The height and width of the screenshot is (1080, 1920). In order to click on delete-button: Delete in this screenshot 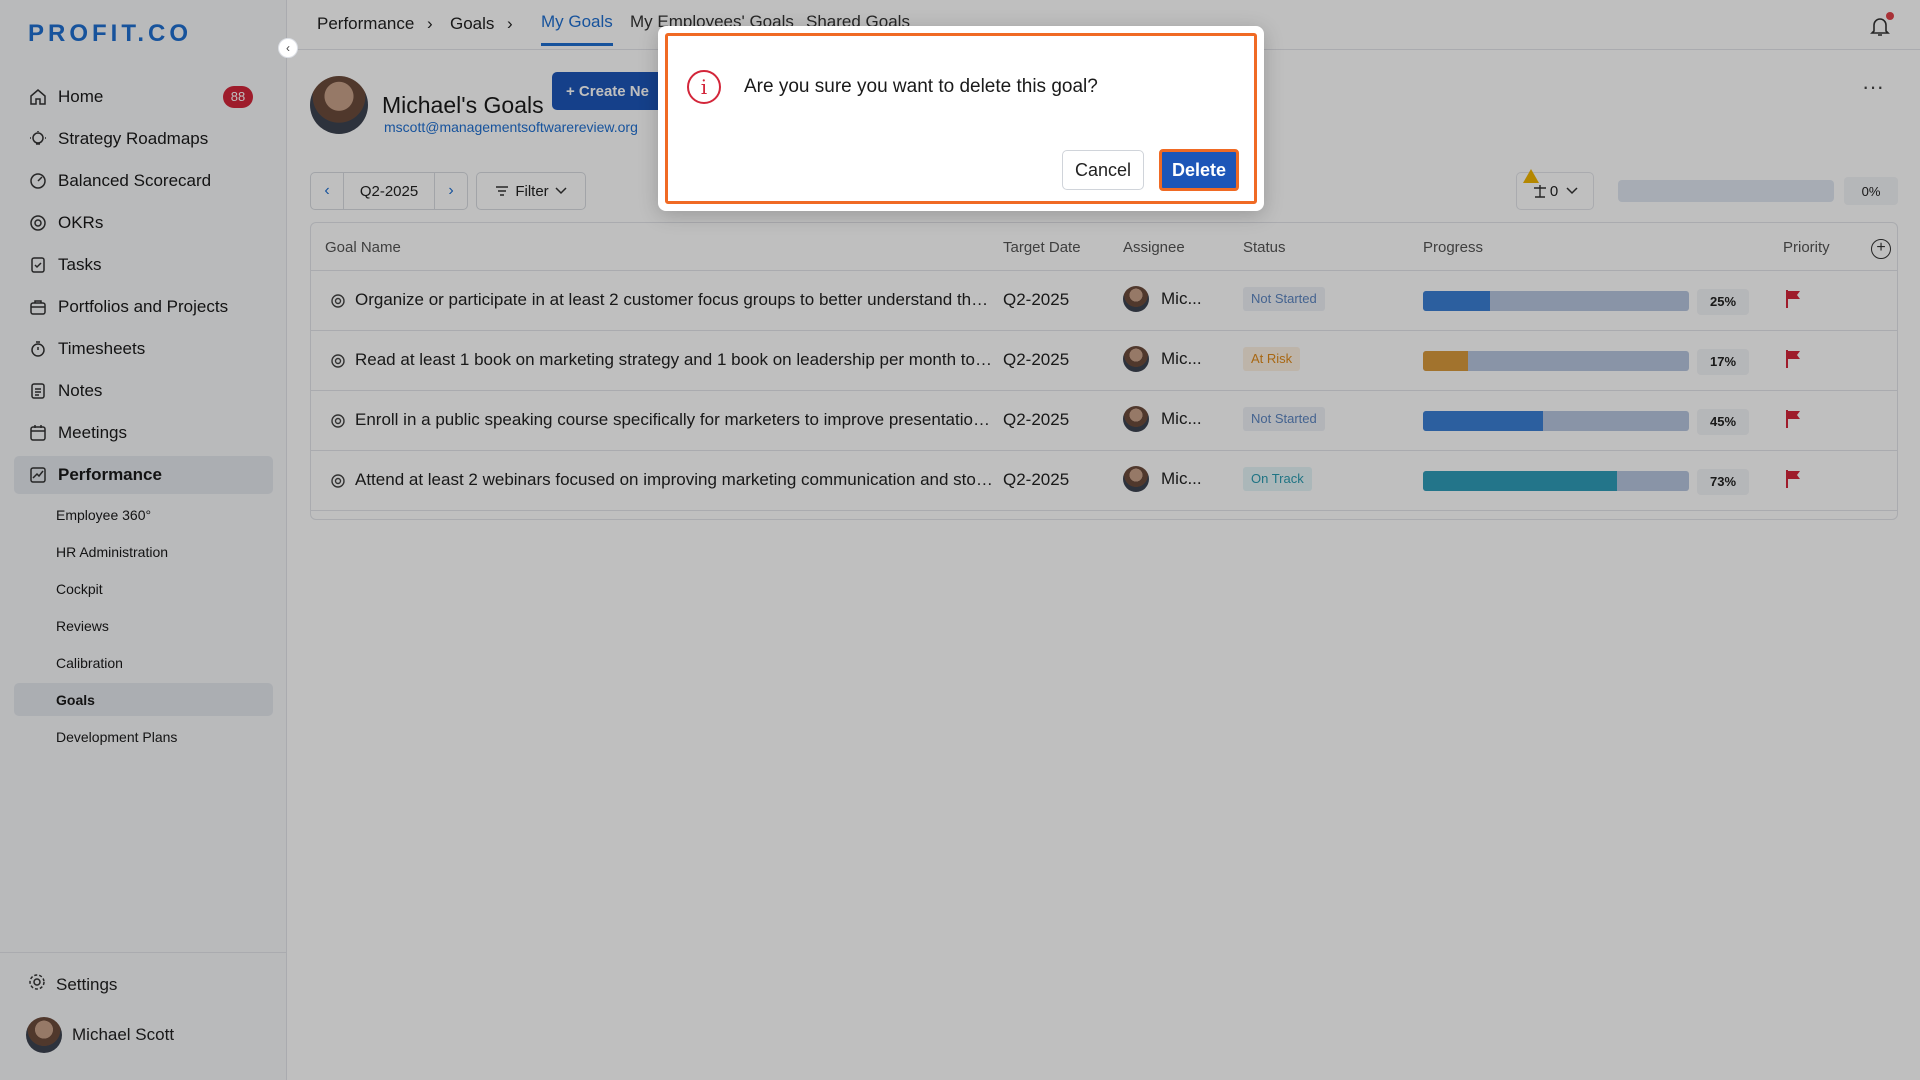, I will do `click(1199, 170)`.